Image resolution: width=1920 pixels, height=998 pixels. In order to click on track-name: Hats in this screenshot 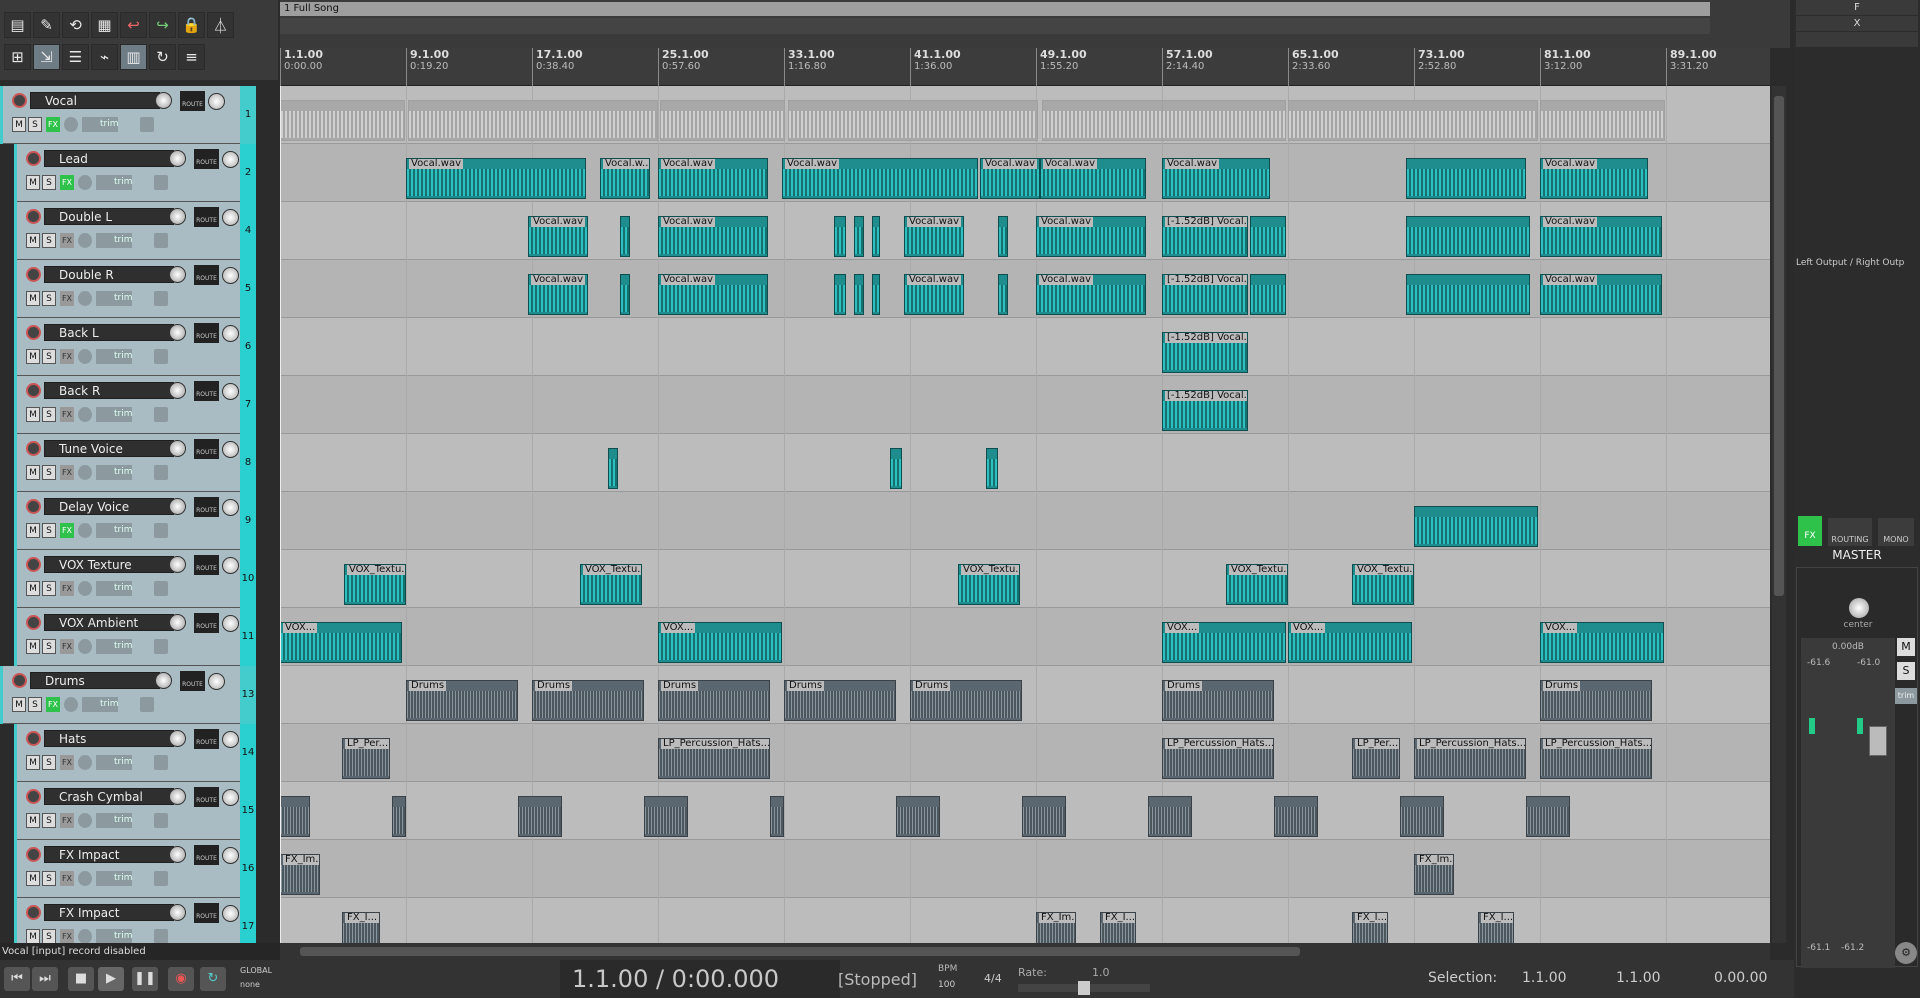, I will do `click(109, 738)`.